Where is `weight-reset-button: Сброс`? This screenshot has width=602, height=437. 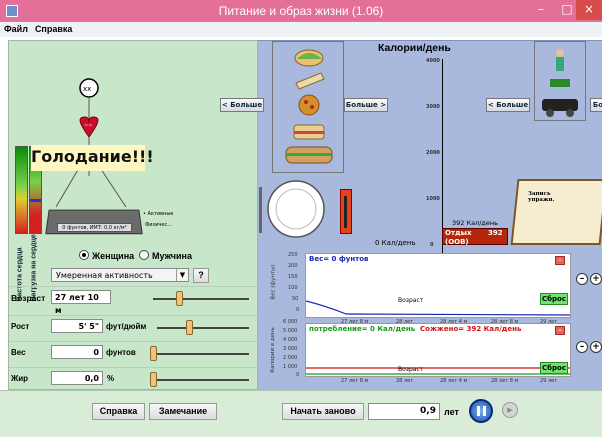 weight-reset-button: Сброс is located at coordinates (554, 299).